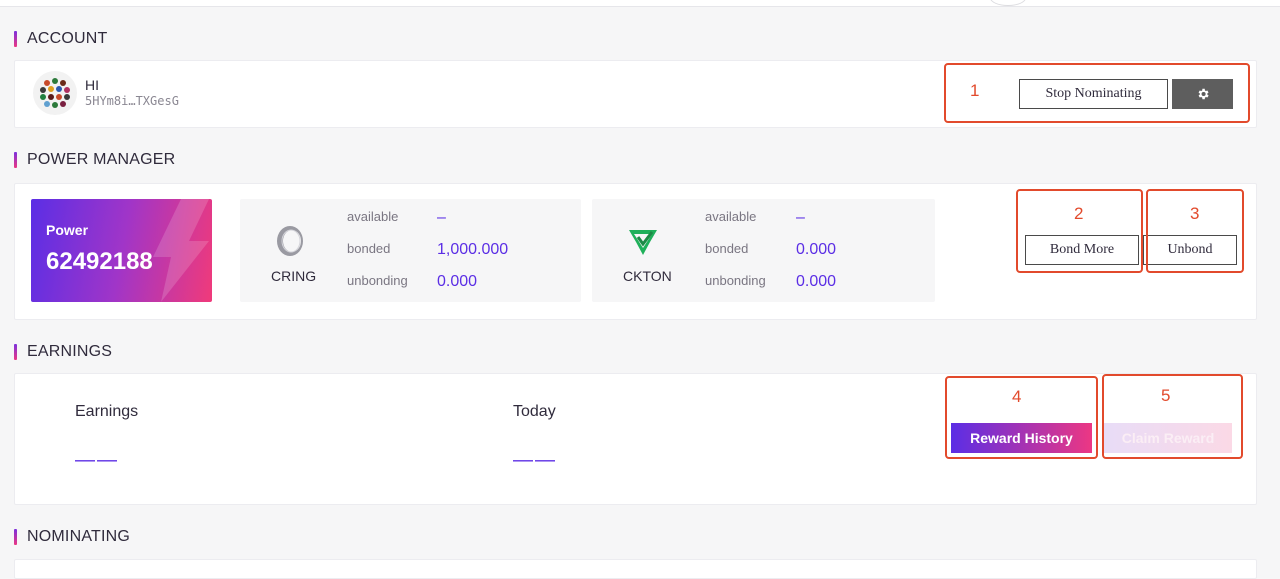 This screenshot has width=1280, height=579. I want to click on reward-history-button: Reward History, so click(1021, 438).